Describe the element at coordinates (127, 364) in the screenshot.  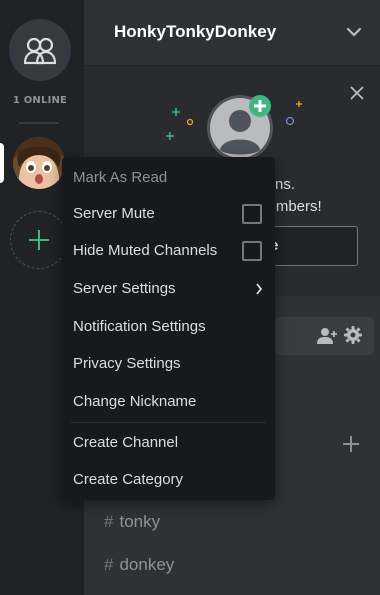
I see `menu-item-privacy-settings: Privacy Settings` at that location.